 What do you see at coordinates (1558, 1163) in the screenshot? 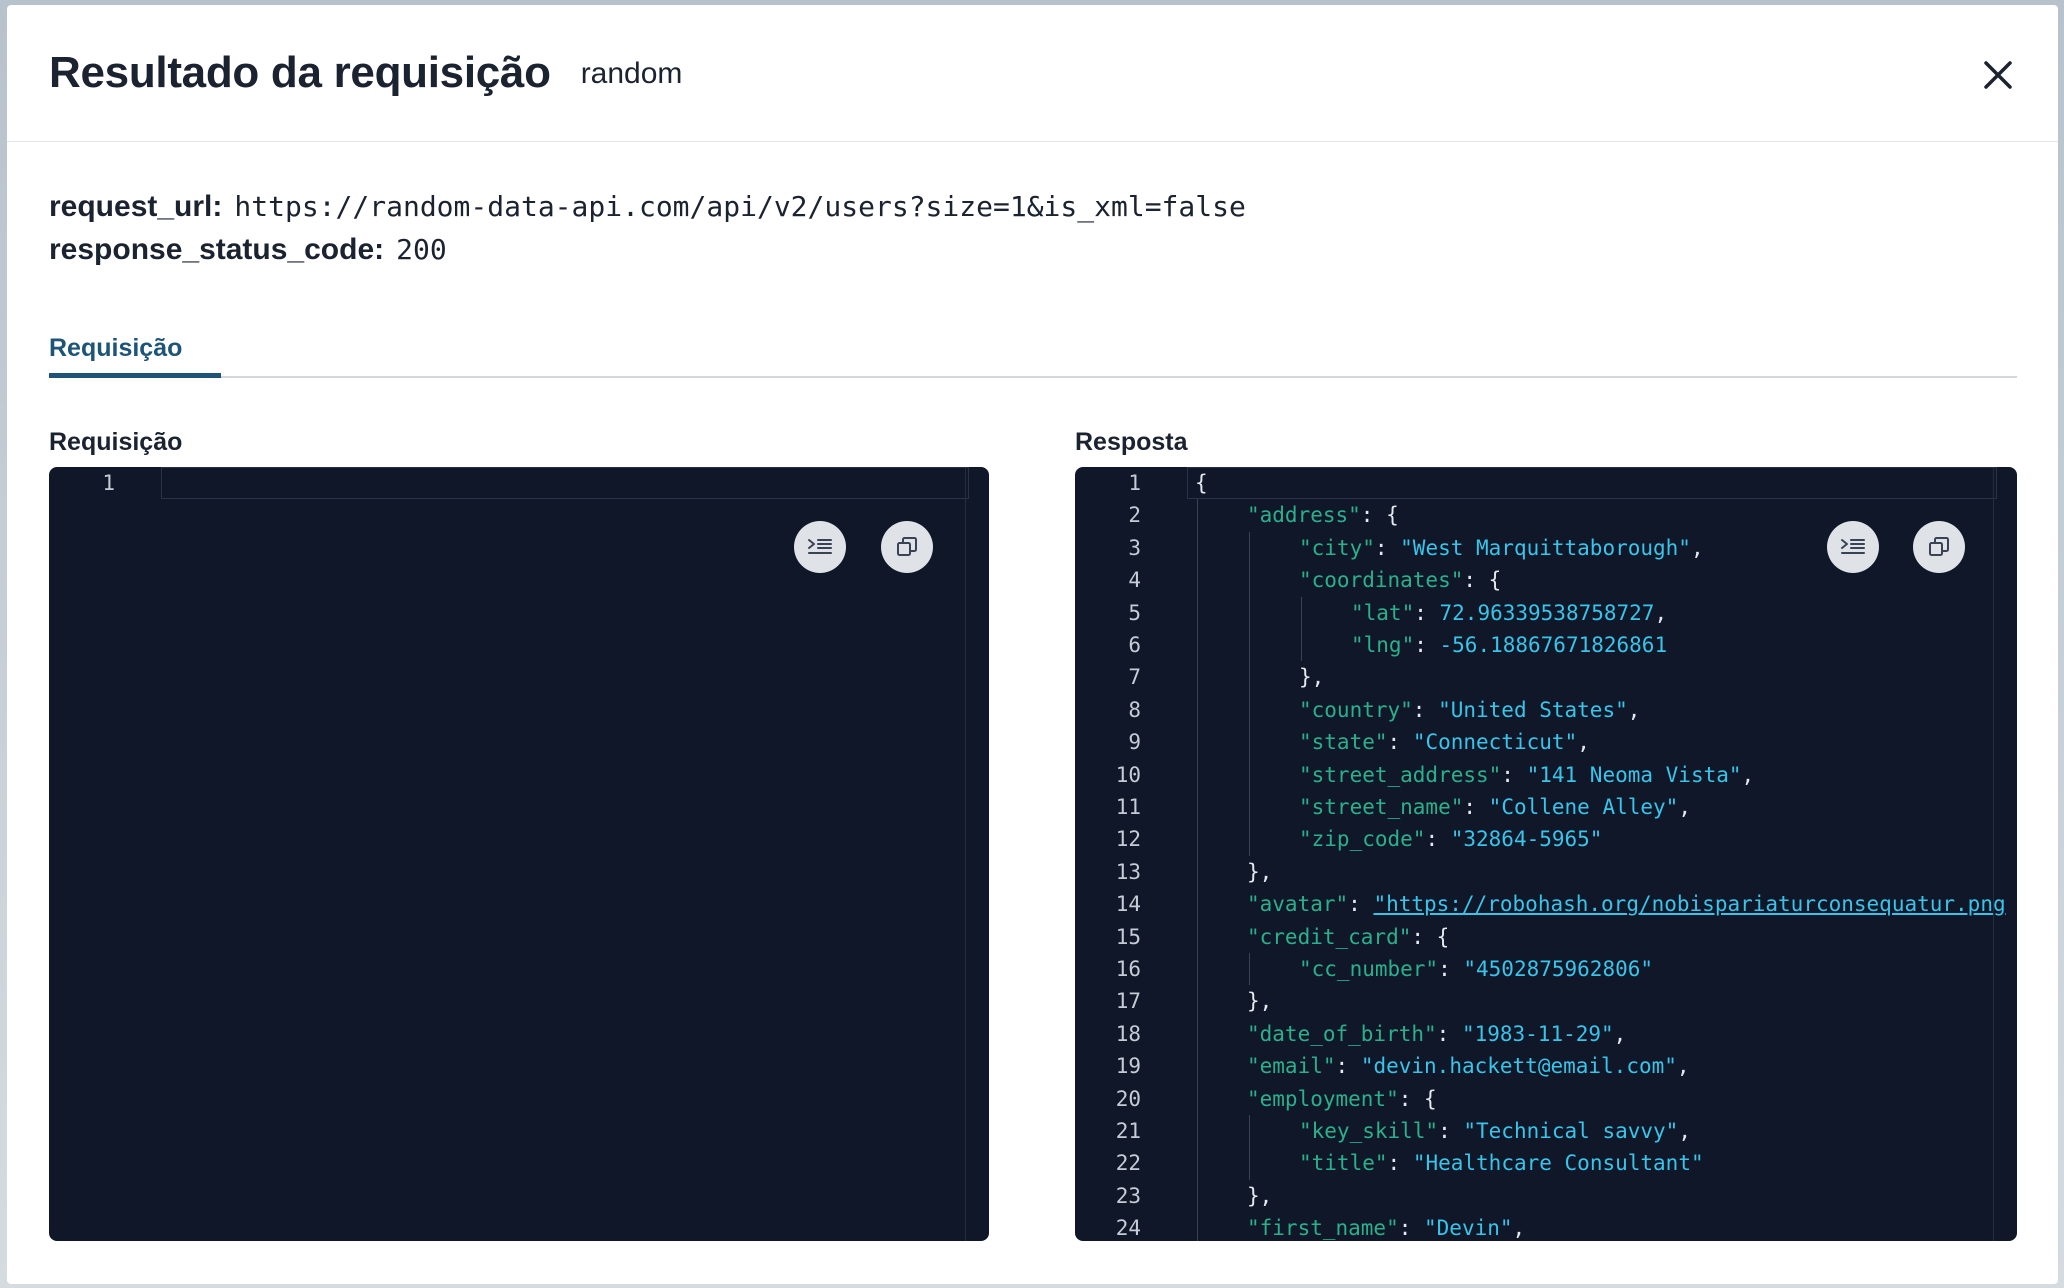
I see `json-value: "Healthcare Consultant"` at bounding box center [1558, 1163].